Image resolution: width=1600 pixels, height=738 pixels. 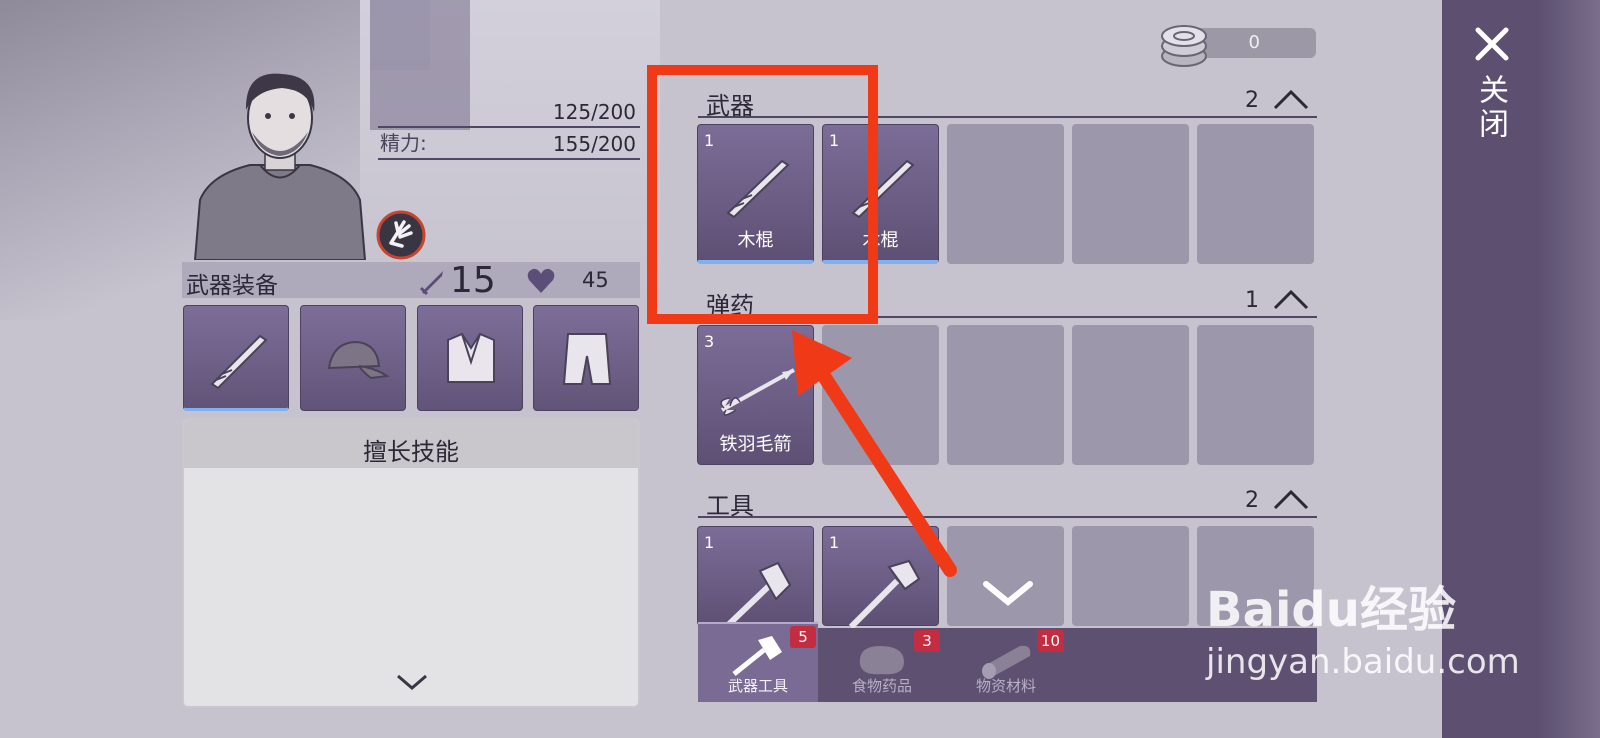 What do you see at coordinates (358, 360) in the screenshot?
I see `cap-icon` at bounding box center [358, 360].